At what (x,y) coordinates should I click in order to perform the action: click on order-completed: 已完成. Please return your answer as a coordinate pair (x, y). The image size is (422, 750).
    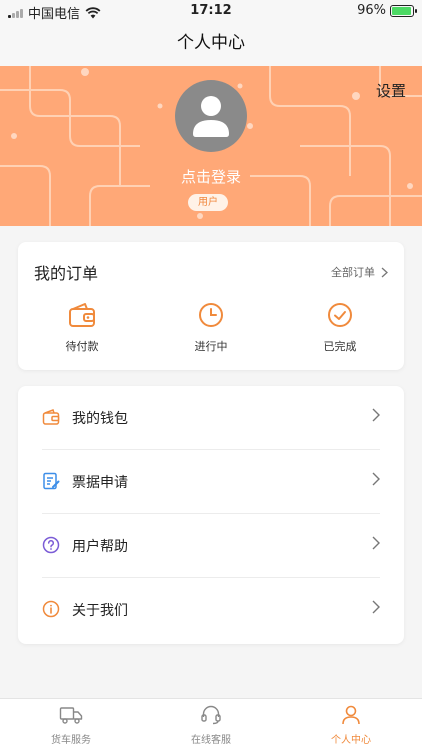
    Looking at the image, I should click on (340, 328).